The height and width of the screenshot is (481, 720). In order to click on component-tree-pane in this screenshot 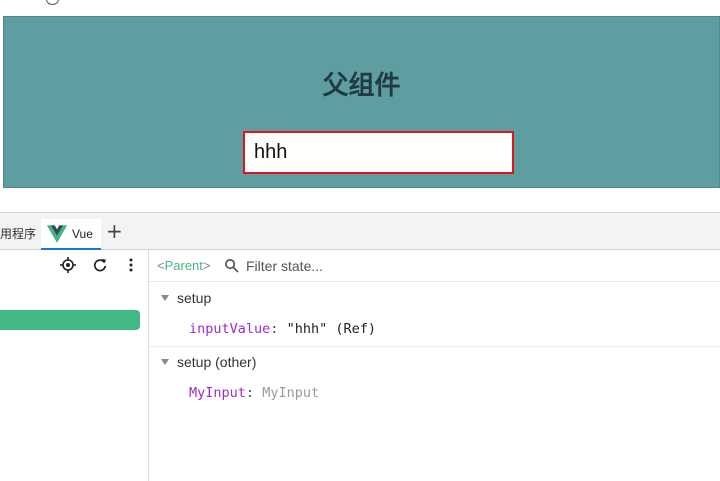, I will do `click(74, 365)`.